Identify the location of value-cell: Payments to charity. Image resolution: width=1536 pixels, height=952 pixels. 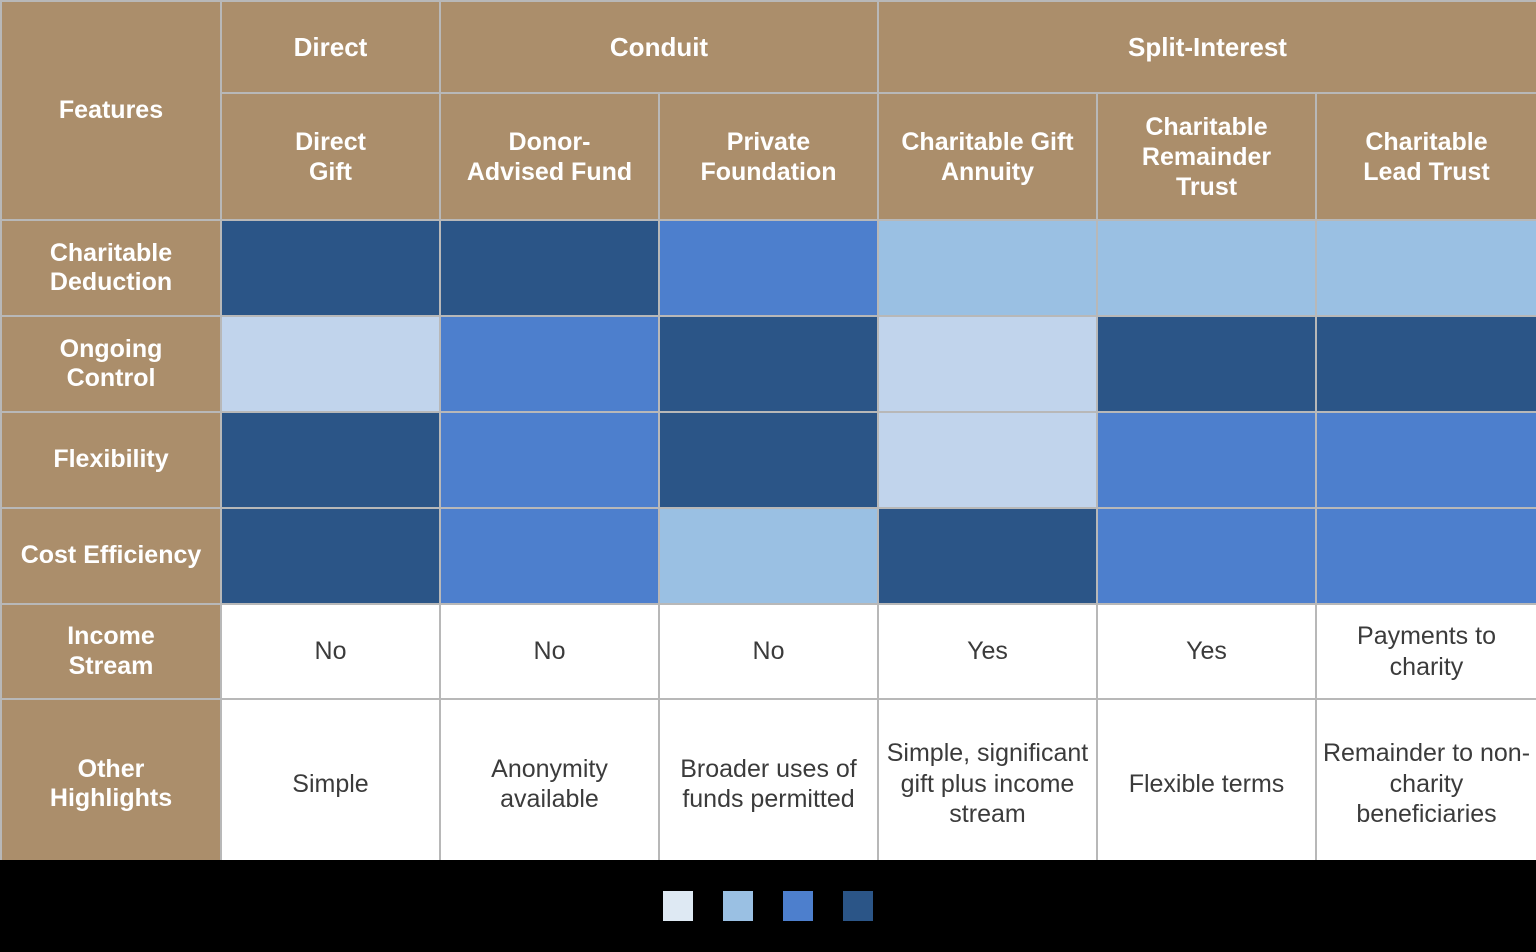
(1425, 651).